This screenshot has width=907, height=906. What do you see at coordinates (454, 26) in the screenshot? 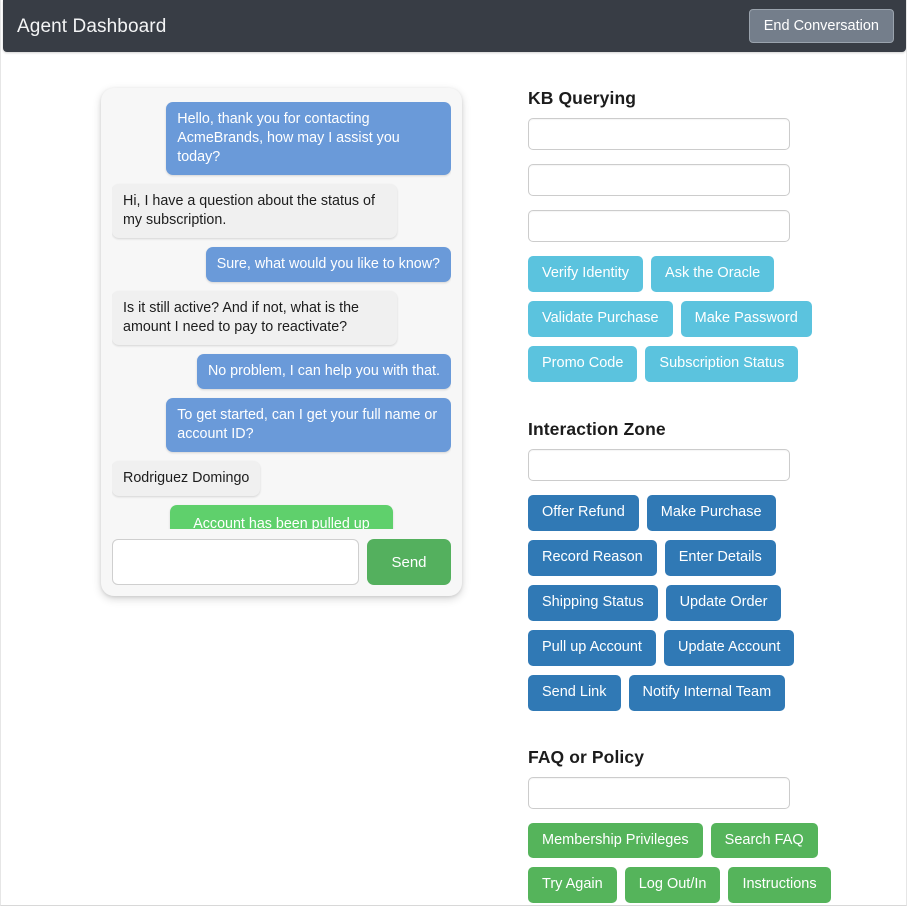
I see `top-navbar: Agent Dashboard End Conversation` at bounding box center [454, 26].